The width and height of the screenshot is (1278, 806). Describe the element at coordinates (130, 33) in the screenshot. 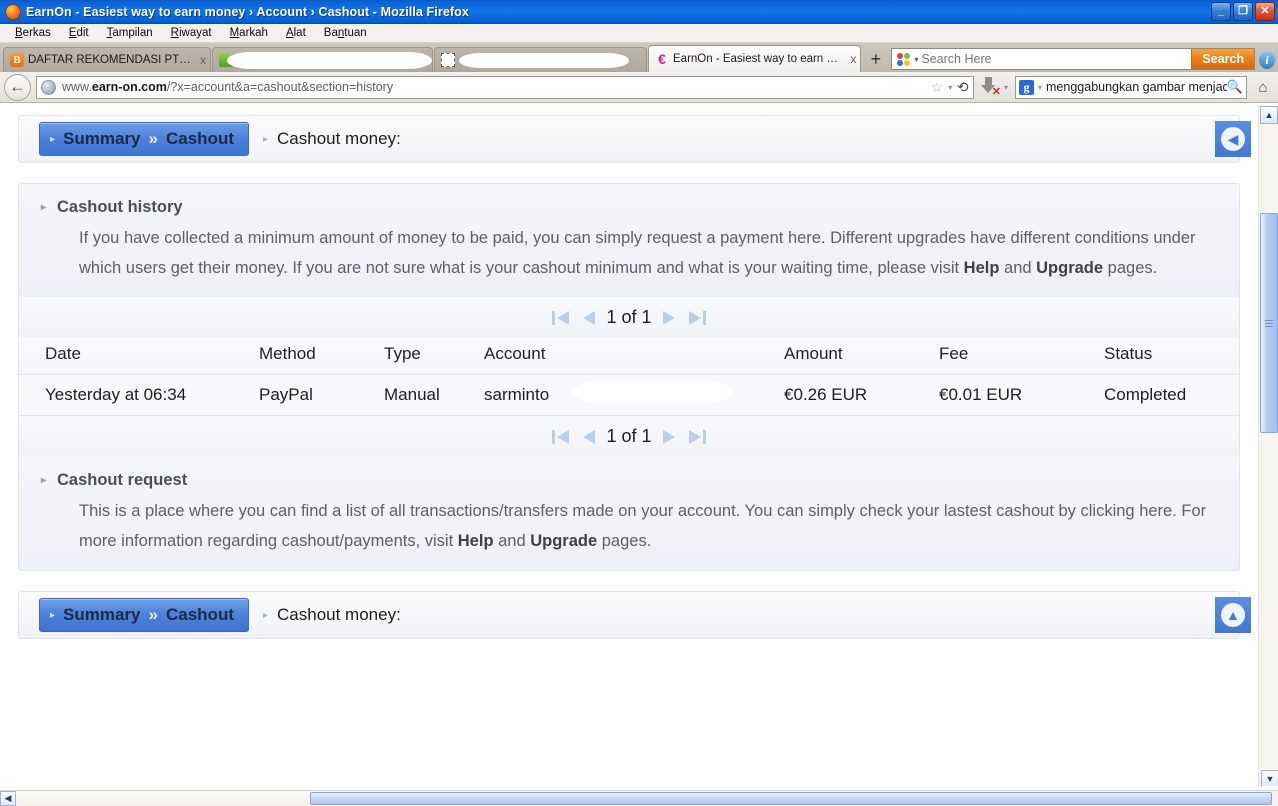

I see `menu-item-tampilan: Tampilan` at that location.